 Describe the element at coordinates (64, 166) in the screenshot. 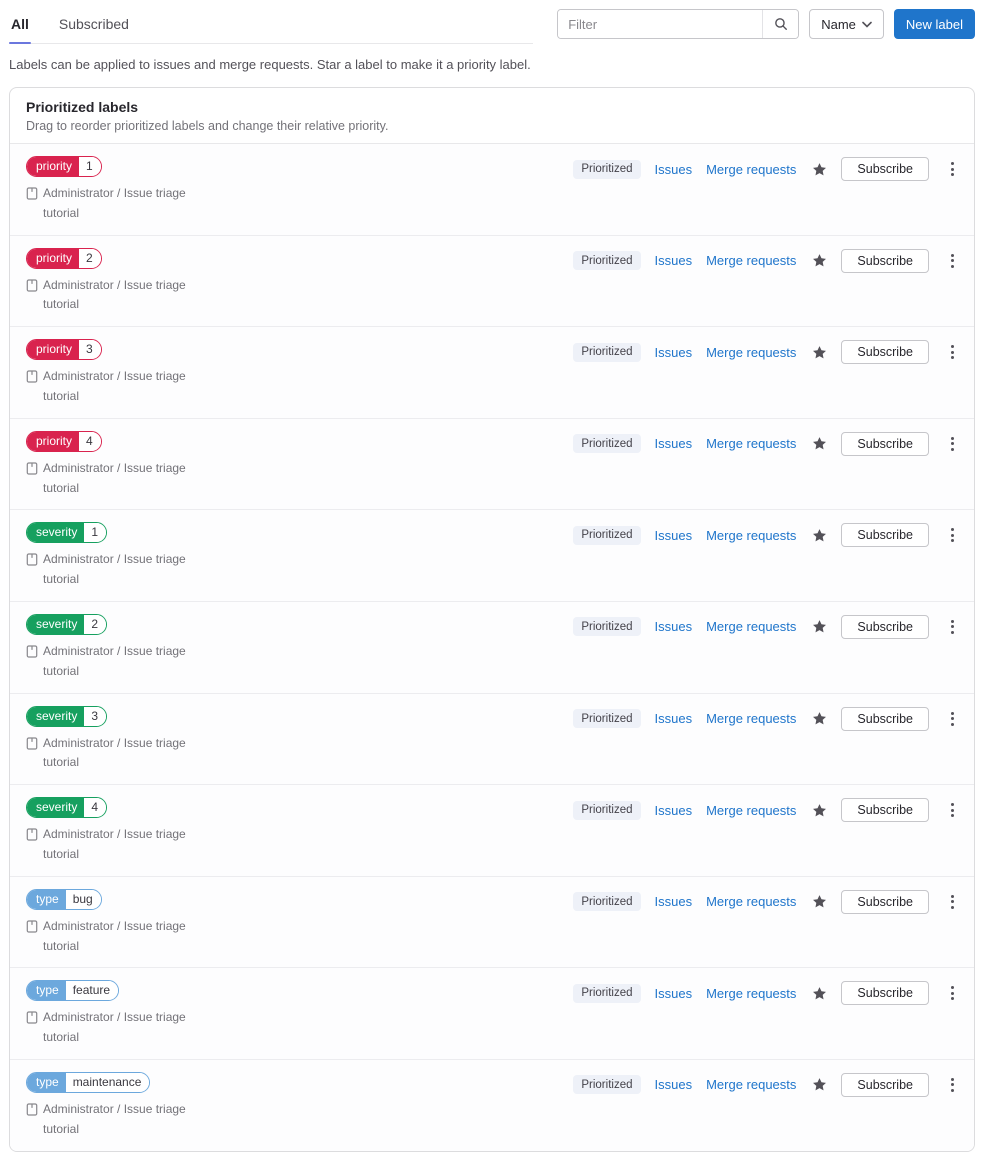

I see `scoped-label-badge: priority 1` at that location.